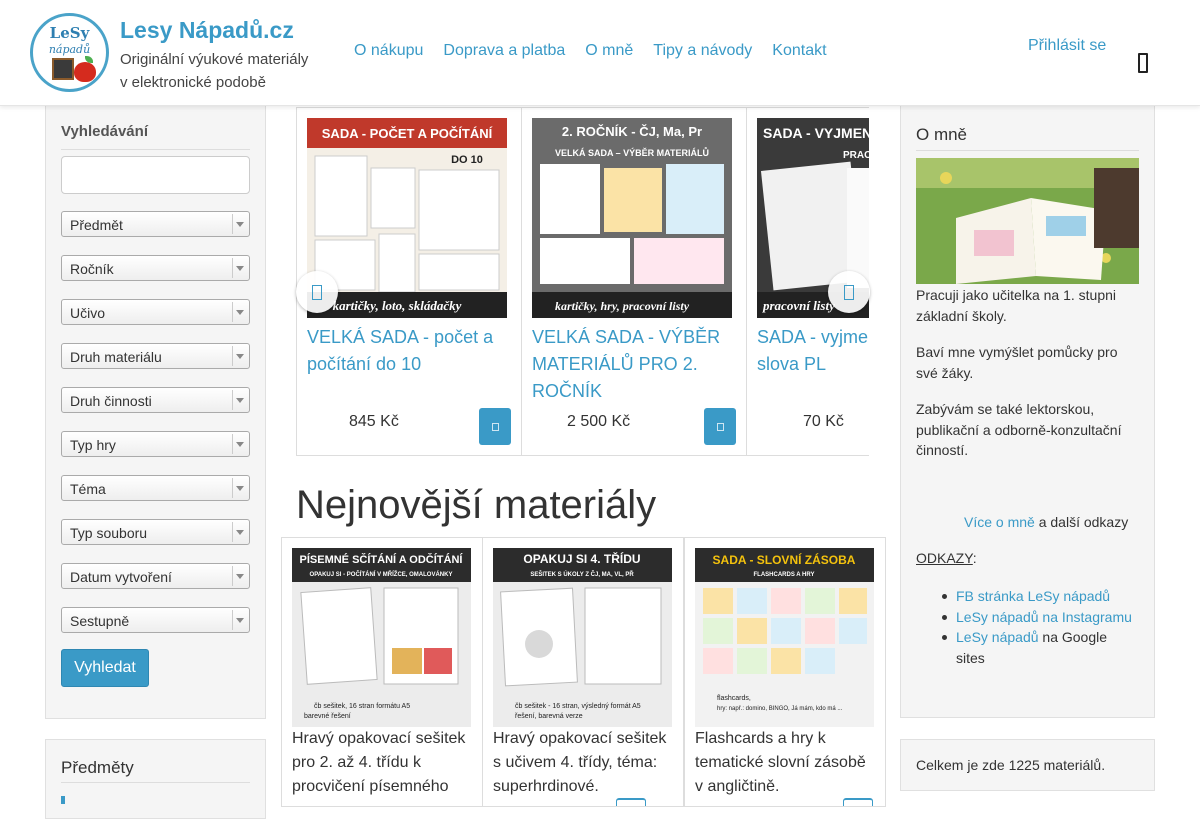 This screenshot has width=1200, height=819. Describe the element at coordinates (409, 351) in the screenshot. I see `product-title: VELKÁ SADA - počet a počítání do 10` at that location.